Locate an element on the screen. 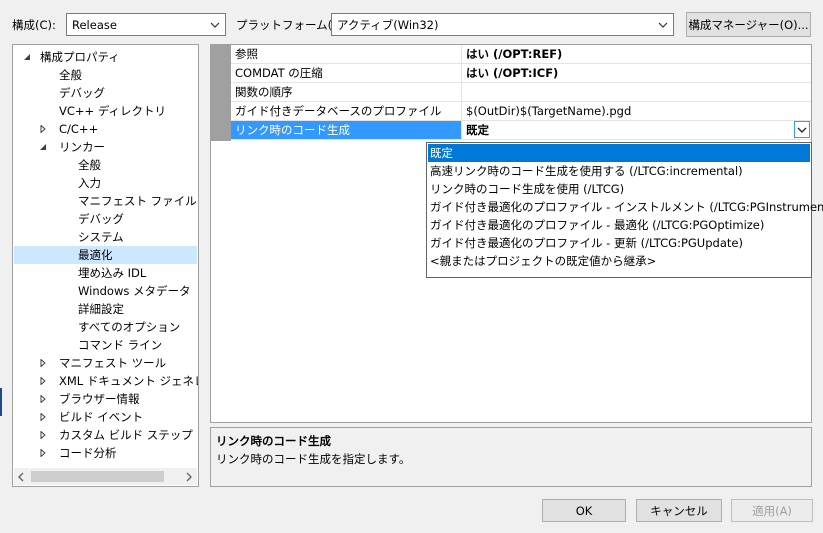  tree-item: 最適化 is located at coordinates (105, 255).